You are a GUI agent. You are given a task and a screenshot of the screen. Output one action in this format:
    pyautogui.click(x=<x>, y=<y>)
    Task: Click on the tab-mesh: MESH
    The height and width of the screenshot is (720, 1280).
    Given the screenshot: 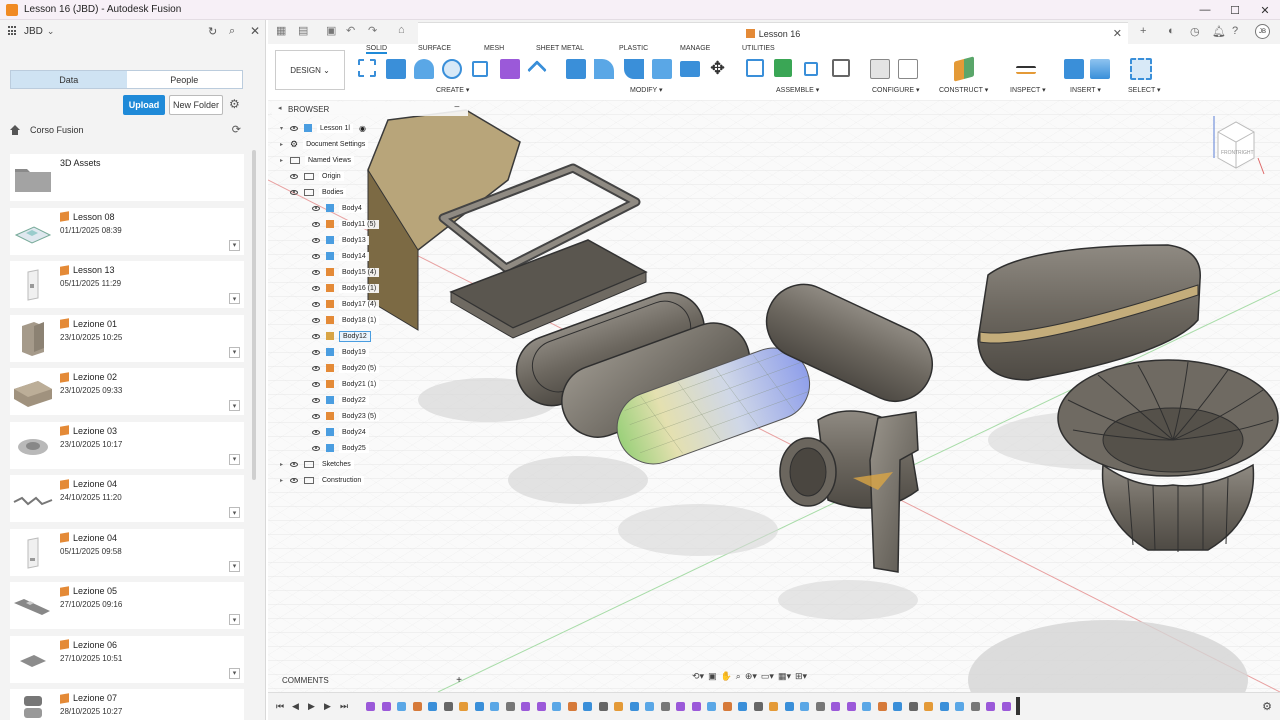 What is the action you would take?
    pyautogui.click(x=494, y=48)
    